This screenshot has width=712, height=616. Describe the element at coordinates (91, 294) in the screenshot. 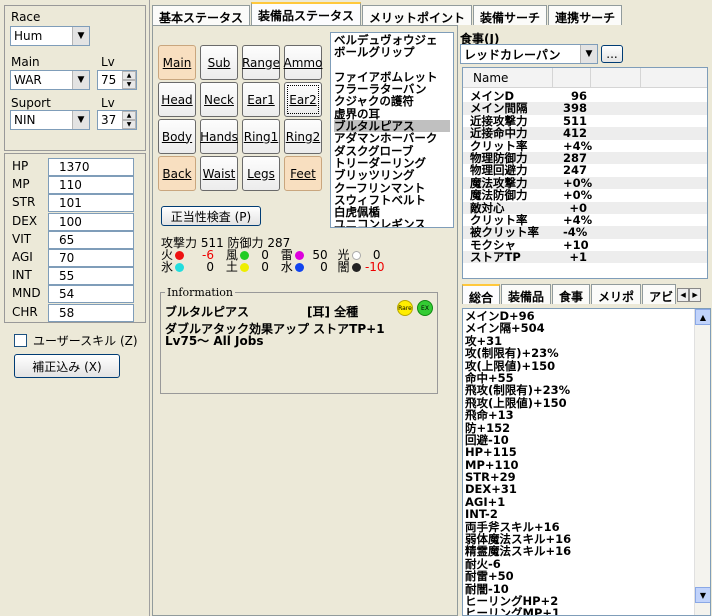

I see `stat-value: 54` at that location.